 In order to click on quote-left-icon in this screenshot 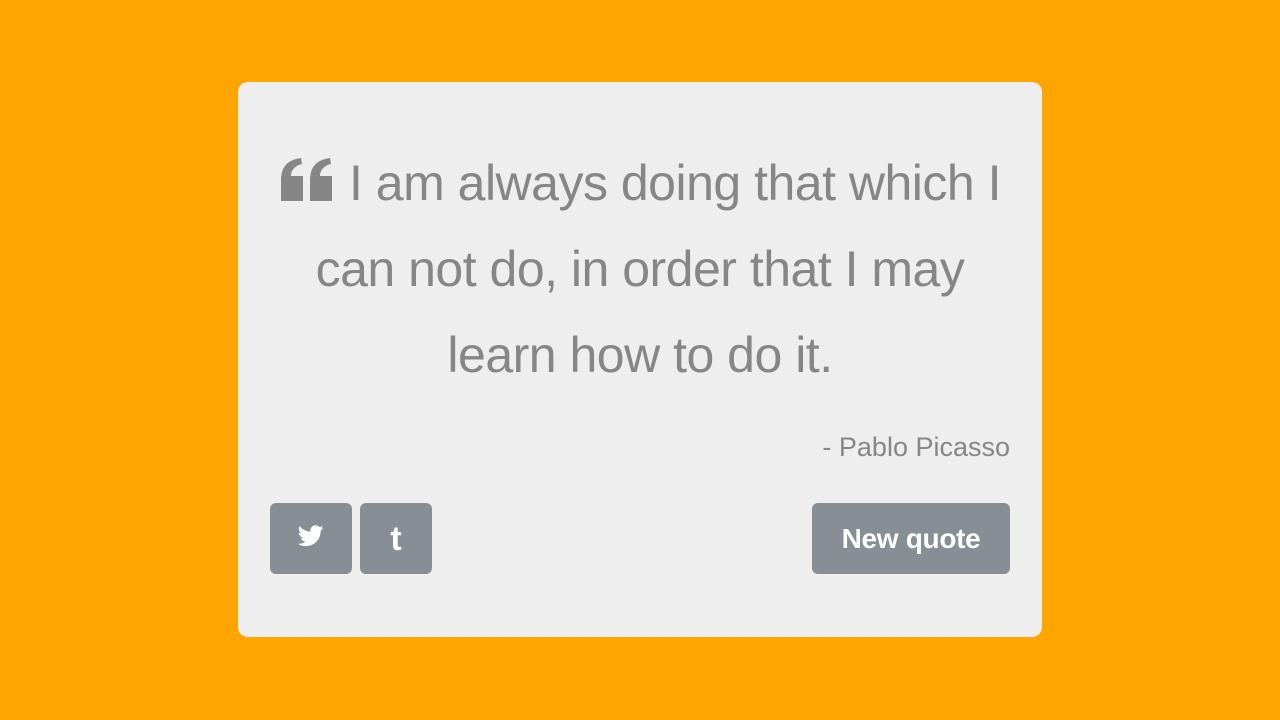, I will do `click(307, 186)`.